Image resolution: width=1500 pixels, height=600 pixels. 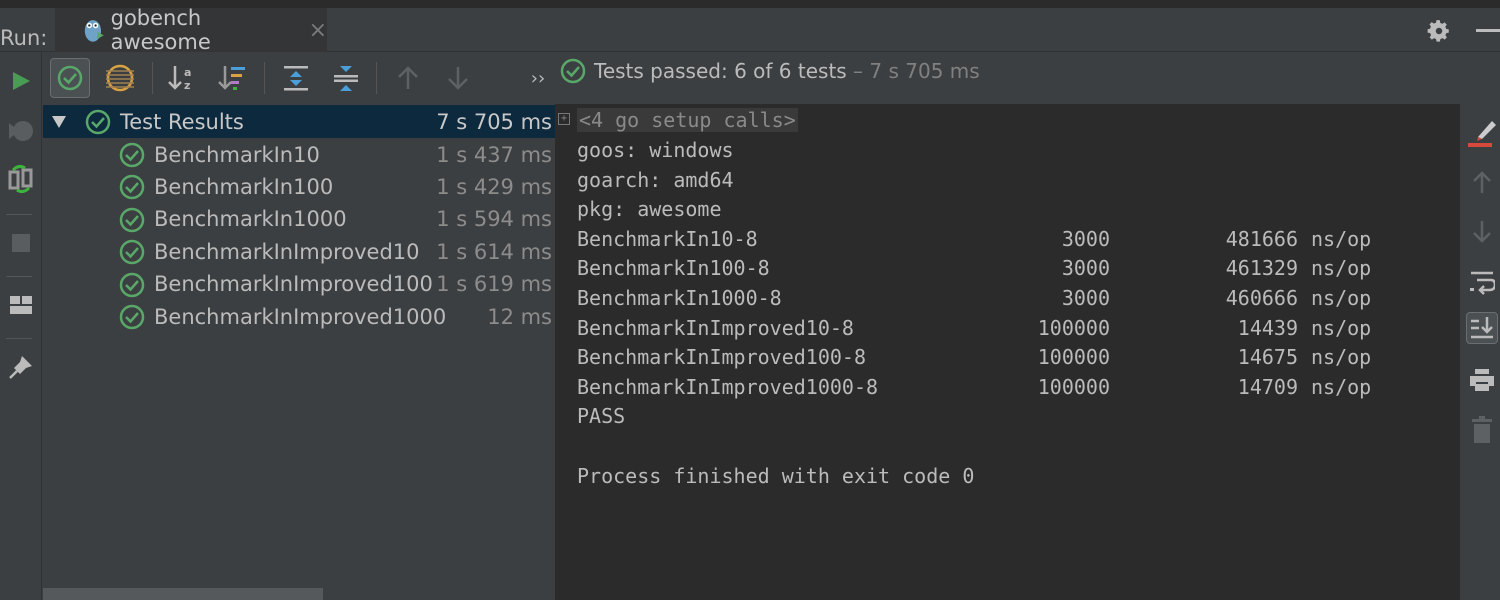 I want to click on console-text: goos: windows, so click(x=655, y=150).